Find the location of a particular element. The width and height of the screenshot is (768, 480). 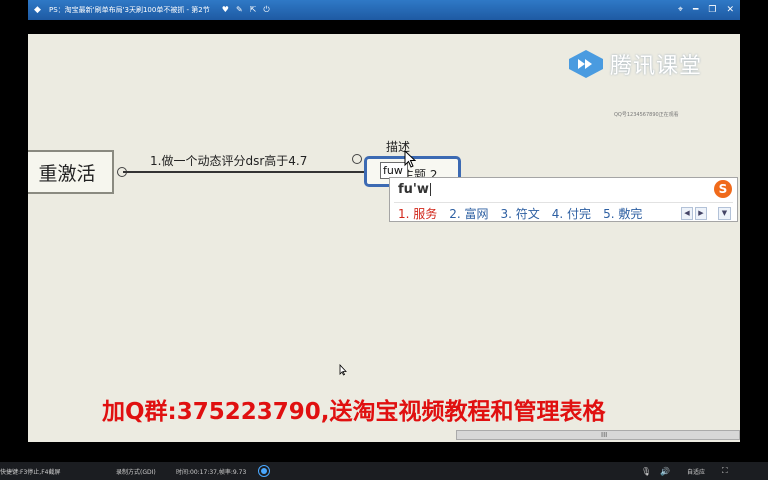

speaker-icon: 🔊 is located at coordinates (665, 471).